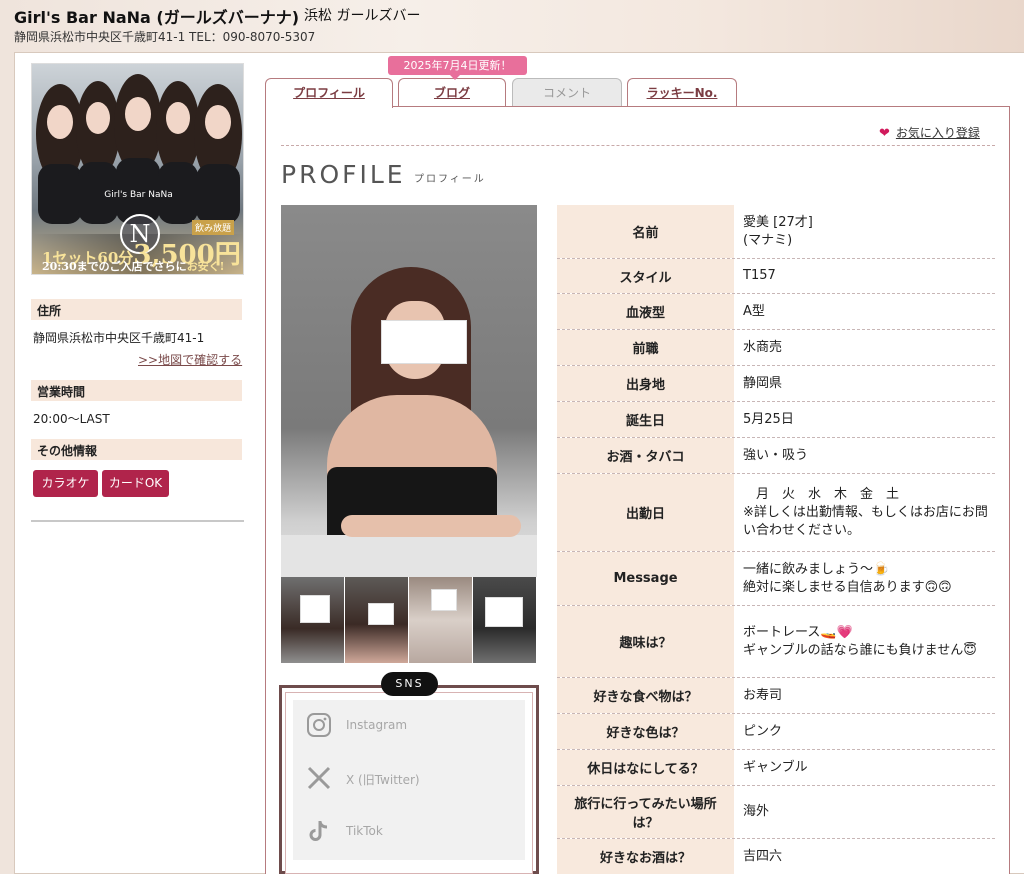  I want to click on profile-row-style: スタイル T157, so click(776, 276).